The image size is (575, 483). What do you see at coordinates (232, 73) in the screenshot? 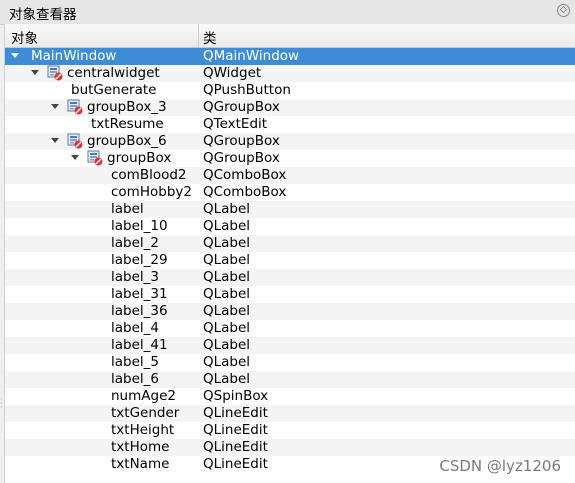
I see `object-class: QWidget` at bounding box center [232, 73].